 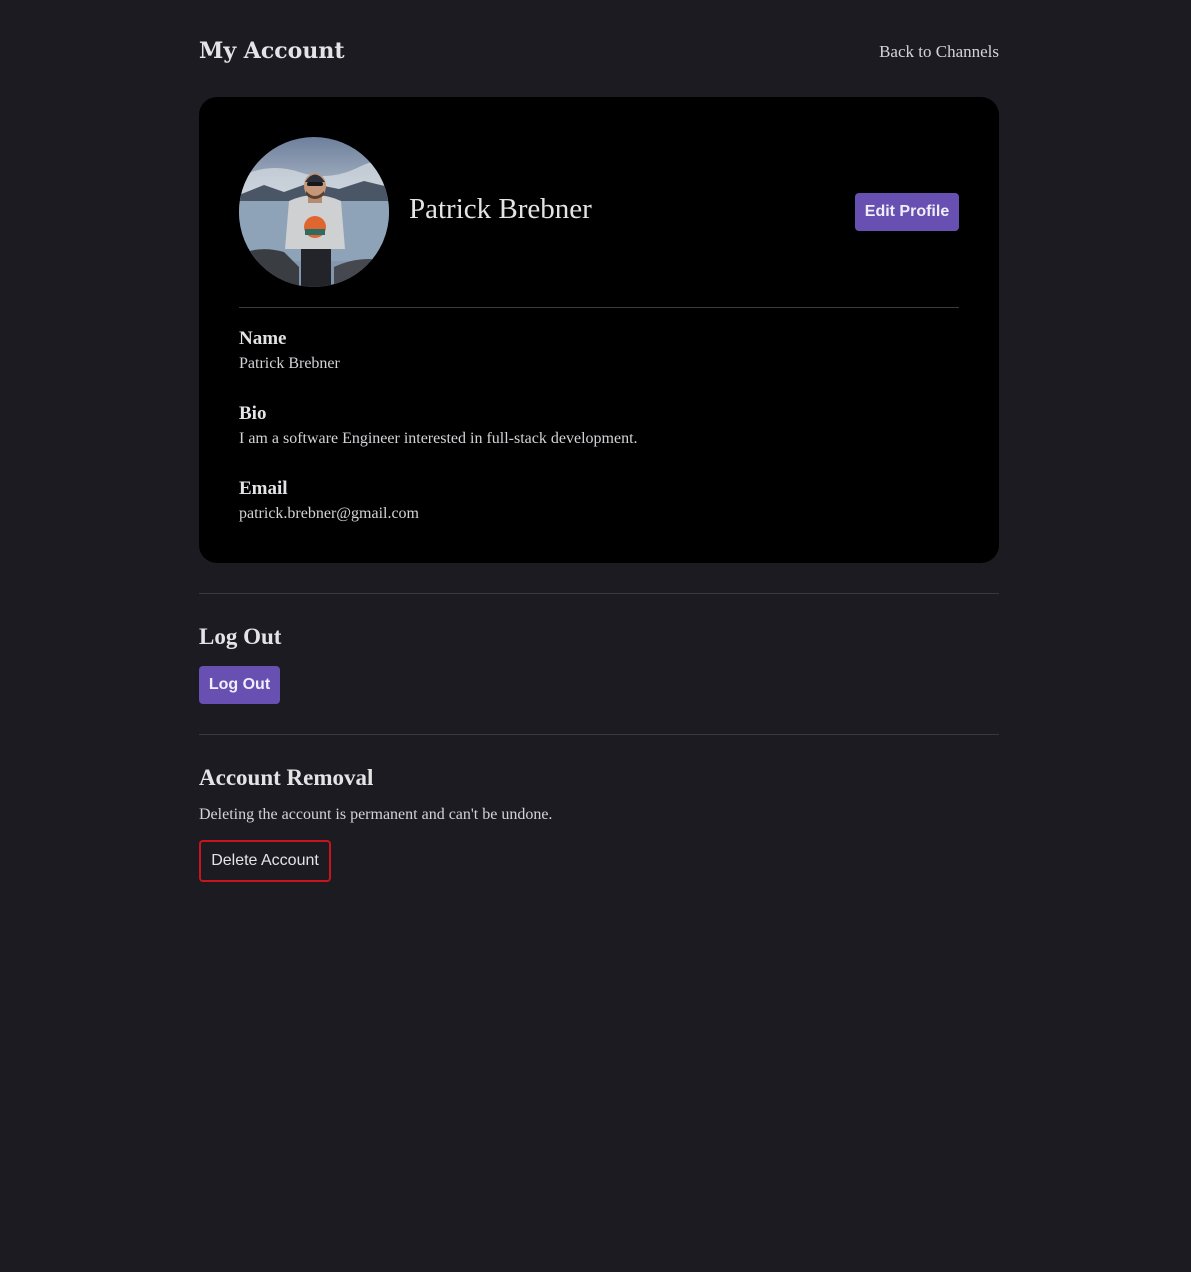 I want to click on avatar-photo, so click(x=314, y=212).